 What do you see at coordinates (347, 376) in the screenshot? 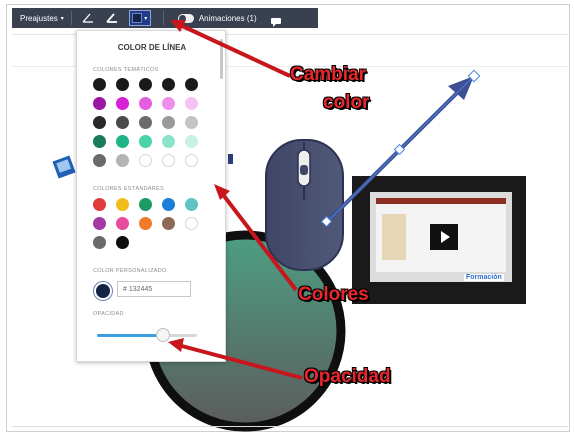
I see `annotation-opacidad: Opacidad` at bounding box center [347, 376].